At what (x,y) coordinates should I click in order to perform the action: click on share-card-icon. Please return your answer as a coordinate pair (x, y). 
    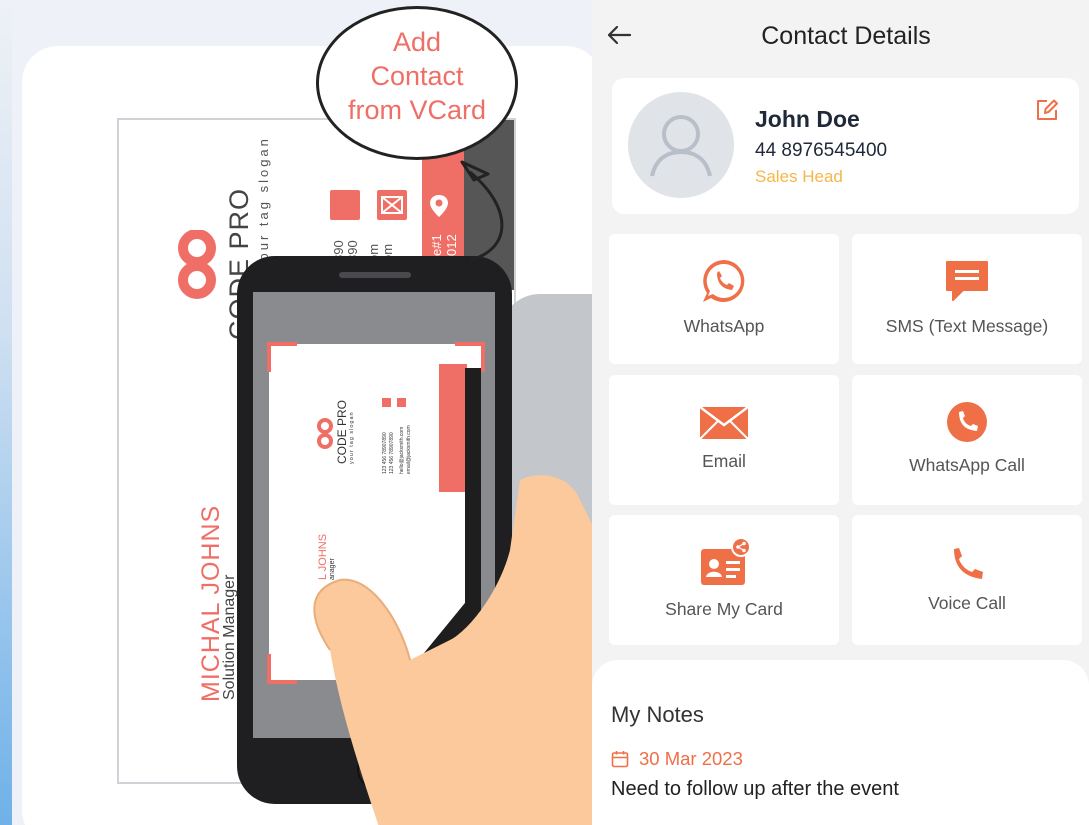
    Looking at the image, I should click on (726, 561).